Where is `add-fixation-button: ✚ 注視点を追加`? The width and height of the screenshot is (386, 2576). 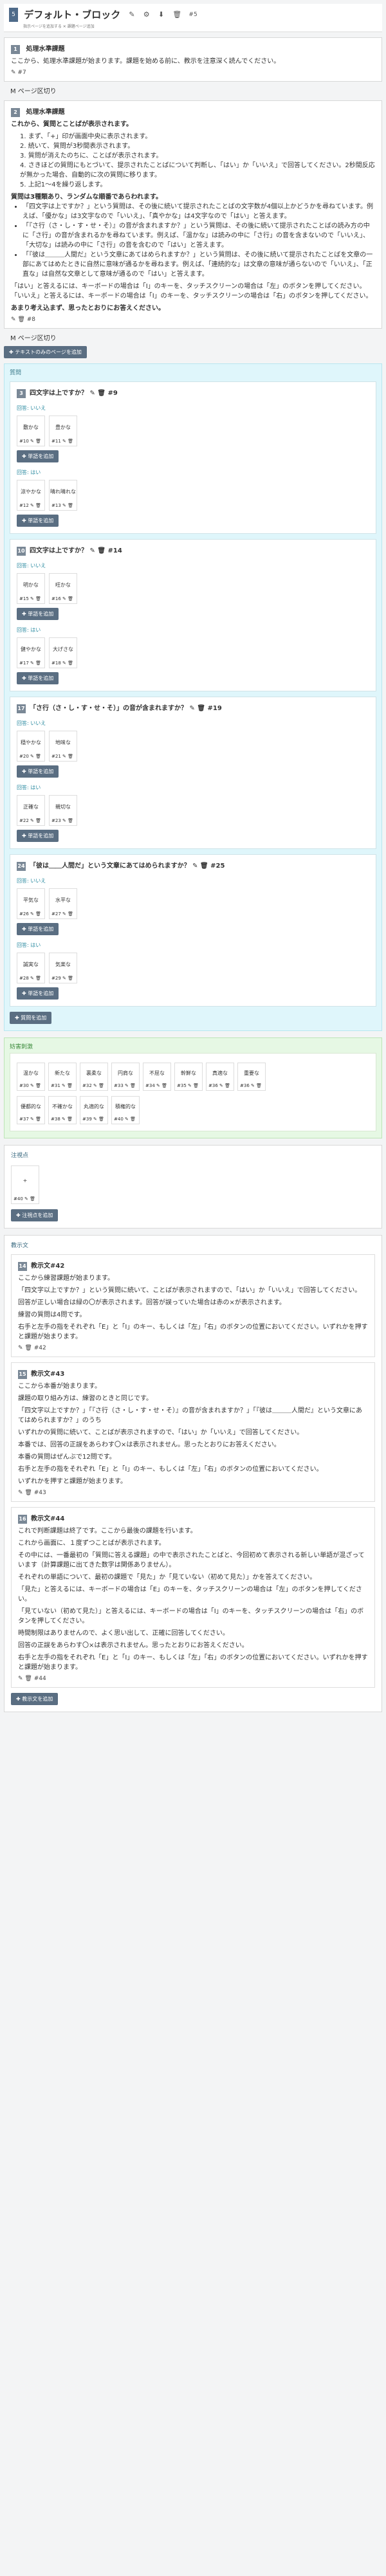 add-fixation-button: ✚ 注視点を追加 is located at coordinates (35, 1215).